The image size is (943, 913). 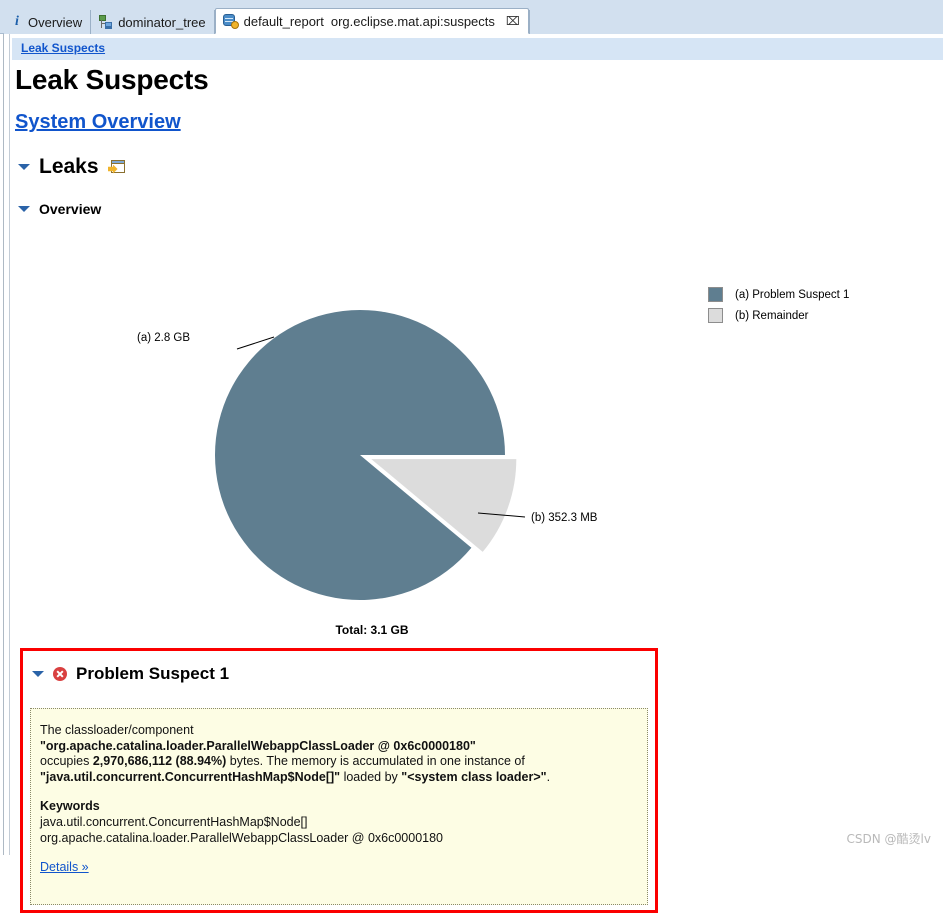 I want to click on editor-left-rail-inner, so click(x=9, y=444).